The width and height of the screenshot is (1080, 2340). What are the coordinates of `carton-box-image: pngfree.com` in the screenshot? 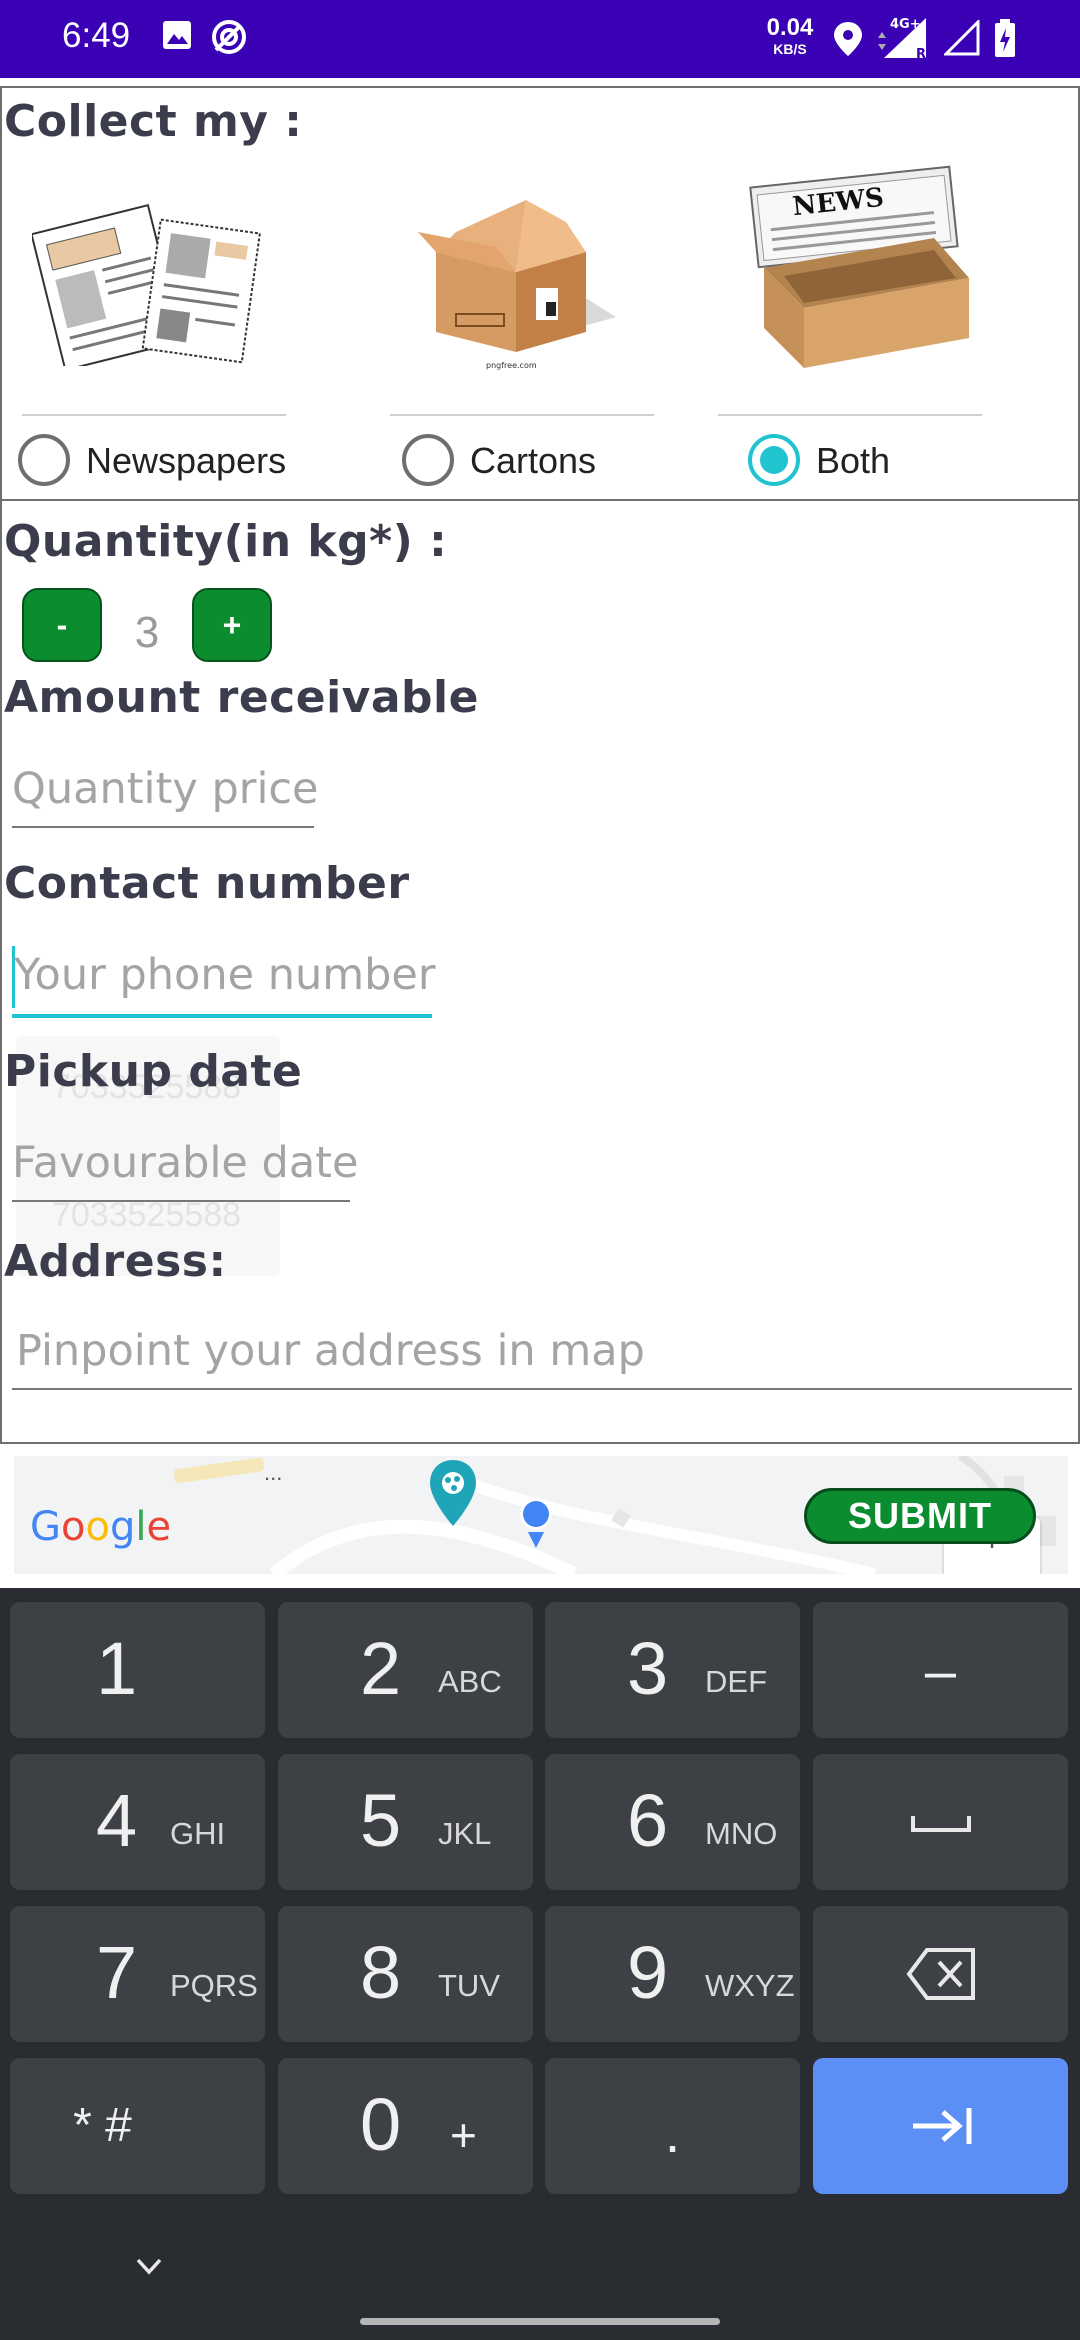 It's located at (517, 285).